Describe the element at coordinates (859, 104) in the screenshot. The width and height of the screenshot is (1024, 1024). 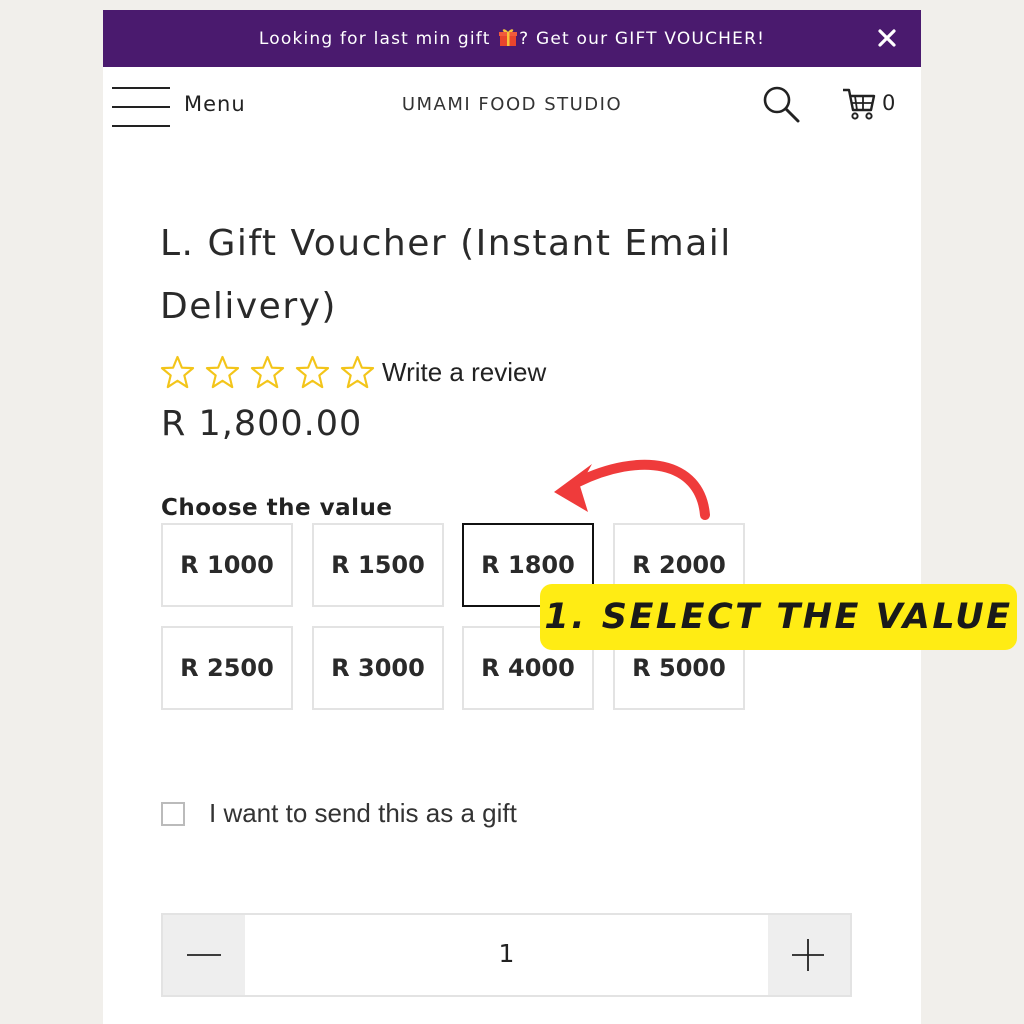
I see `cart-icon` at that location.